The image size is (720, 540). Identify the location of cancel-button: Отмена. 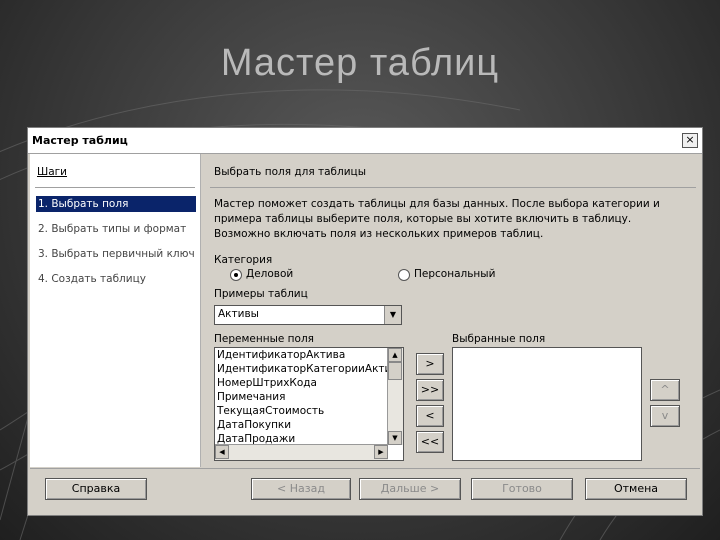
(636, 489).